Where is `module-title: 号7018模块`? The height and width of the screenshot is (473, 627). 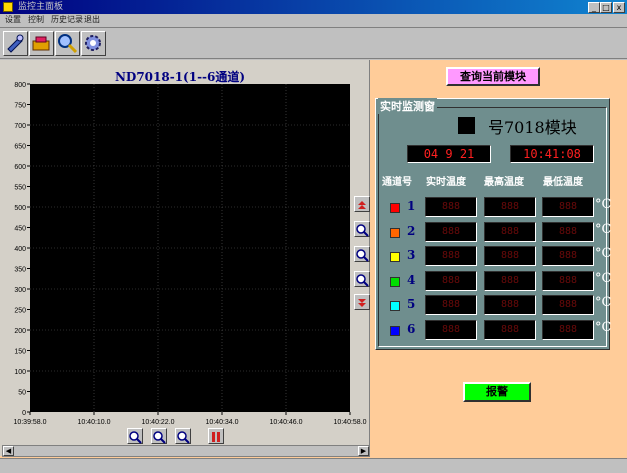
module-title: 号7018模块 is located at coordinates (532, 127).